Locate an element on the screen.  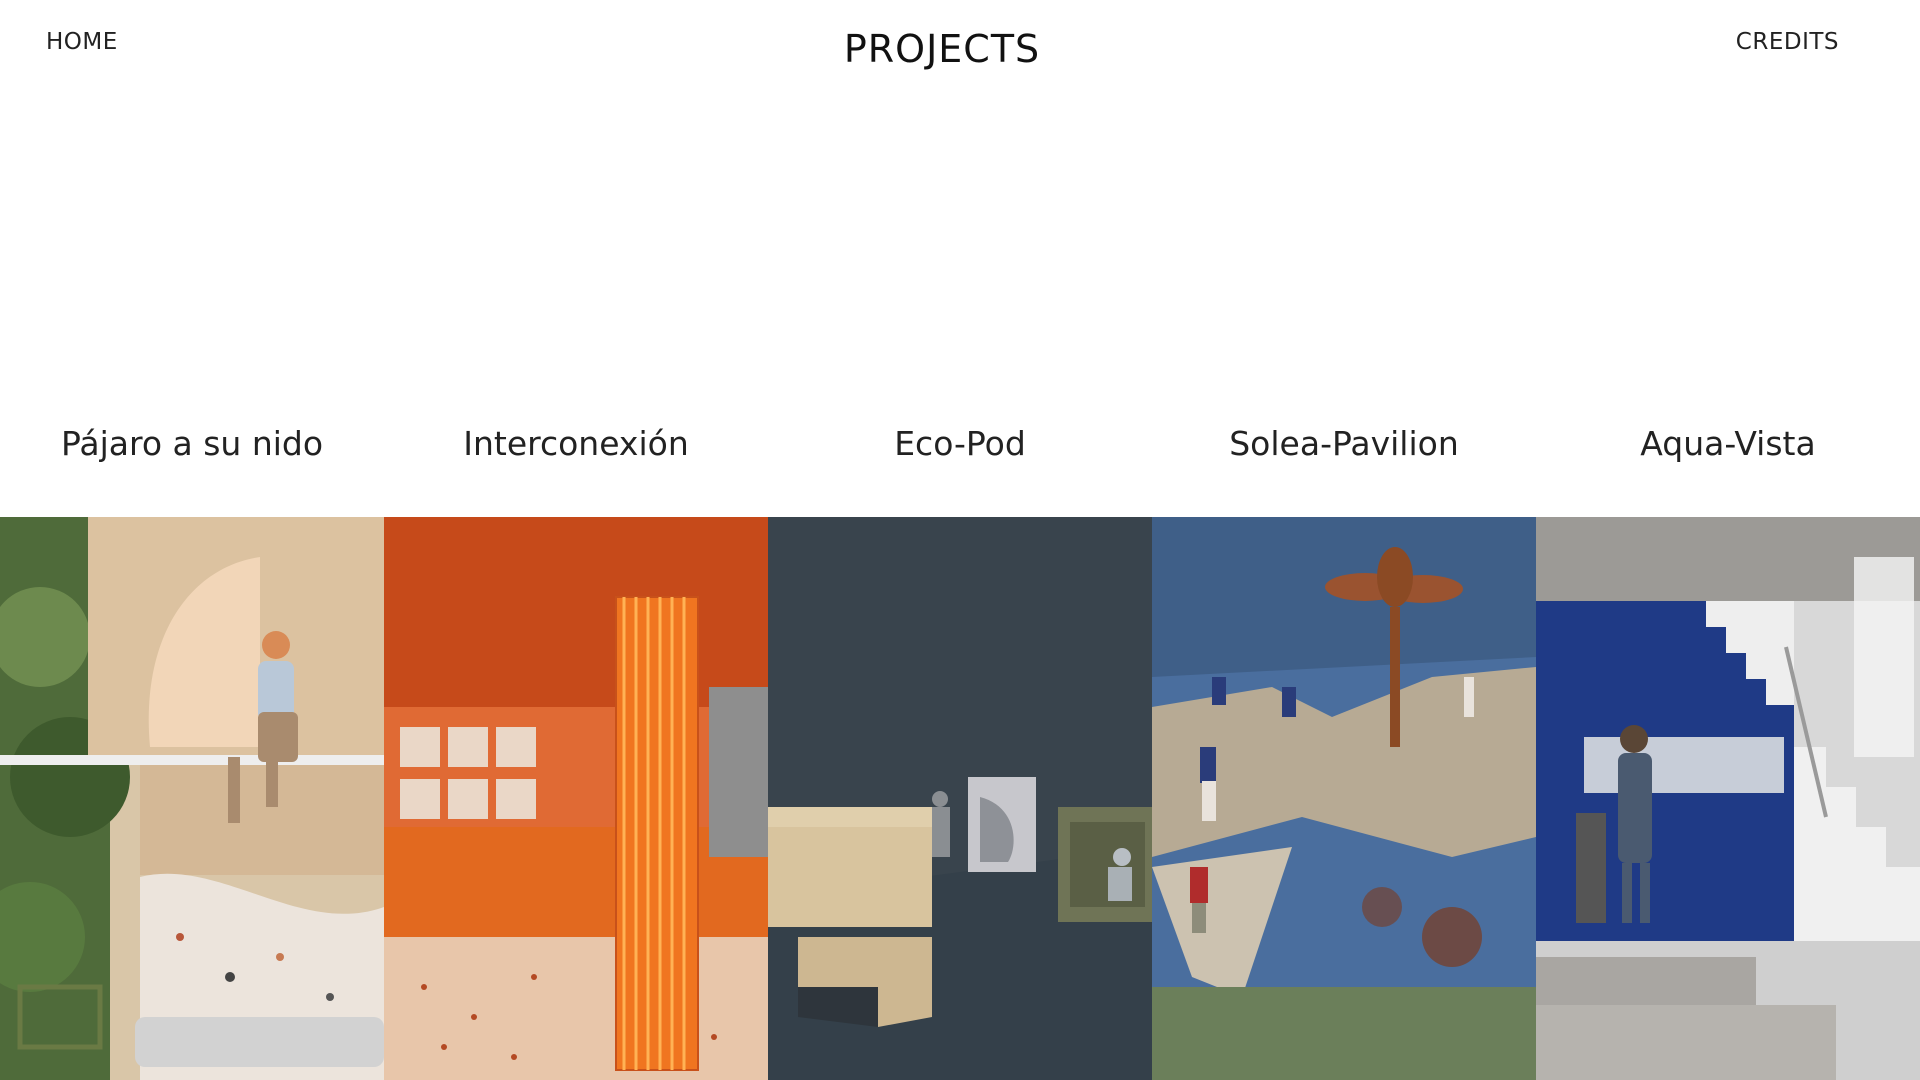
page-title: PROJECTS is located at coordinates (942, 49).